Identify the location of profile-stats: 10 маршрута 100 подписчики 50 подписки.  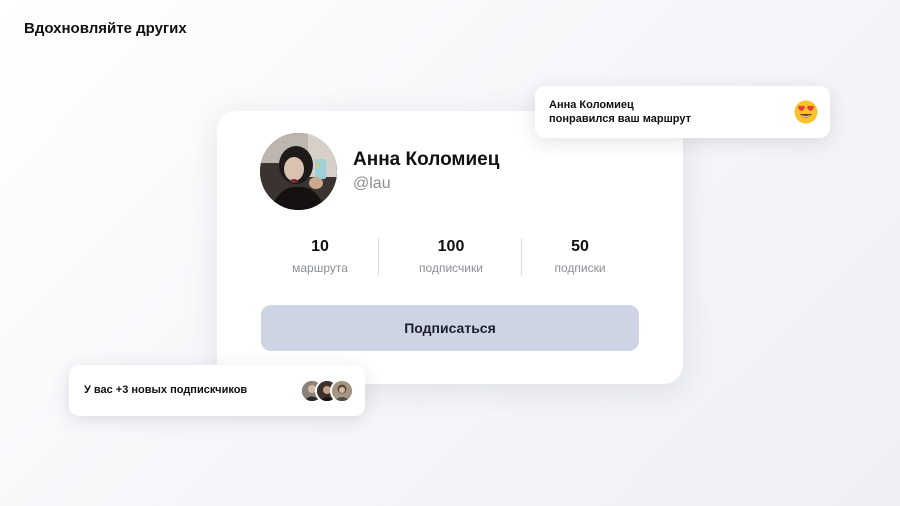
(450, 257).